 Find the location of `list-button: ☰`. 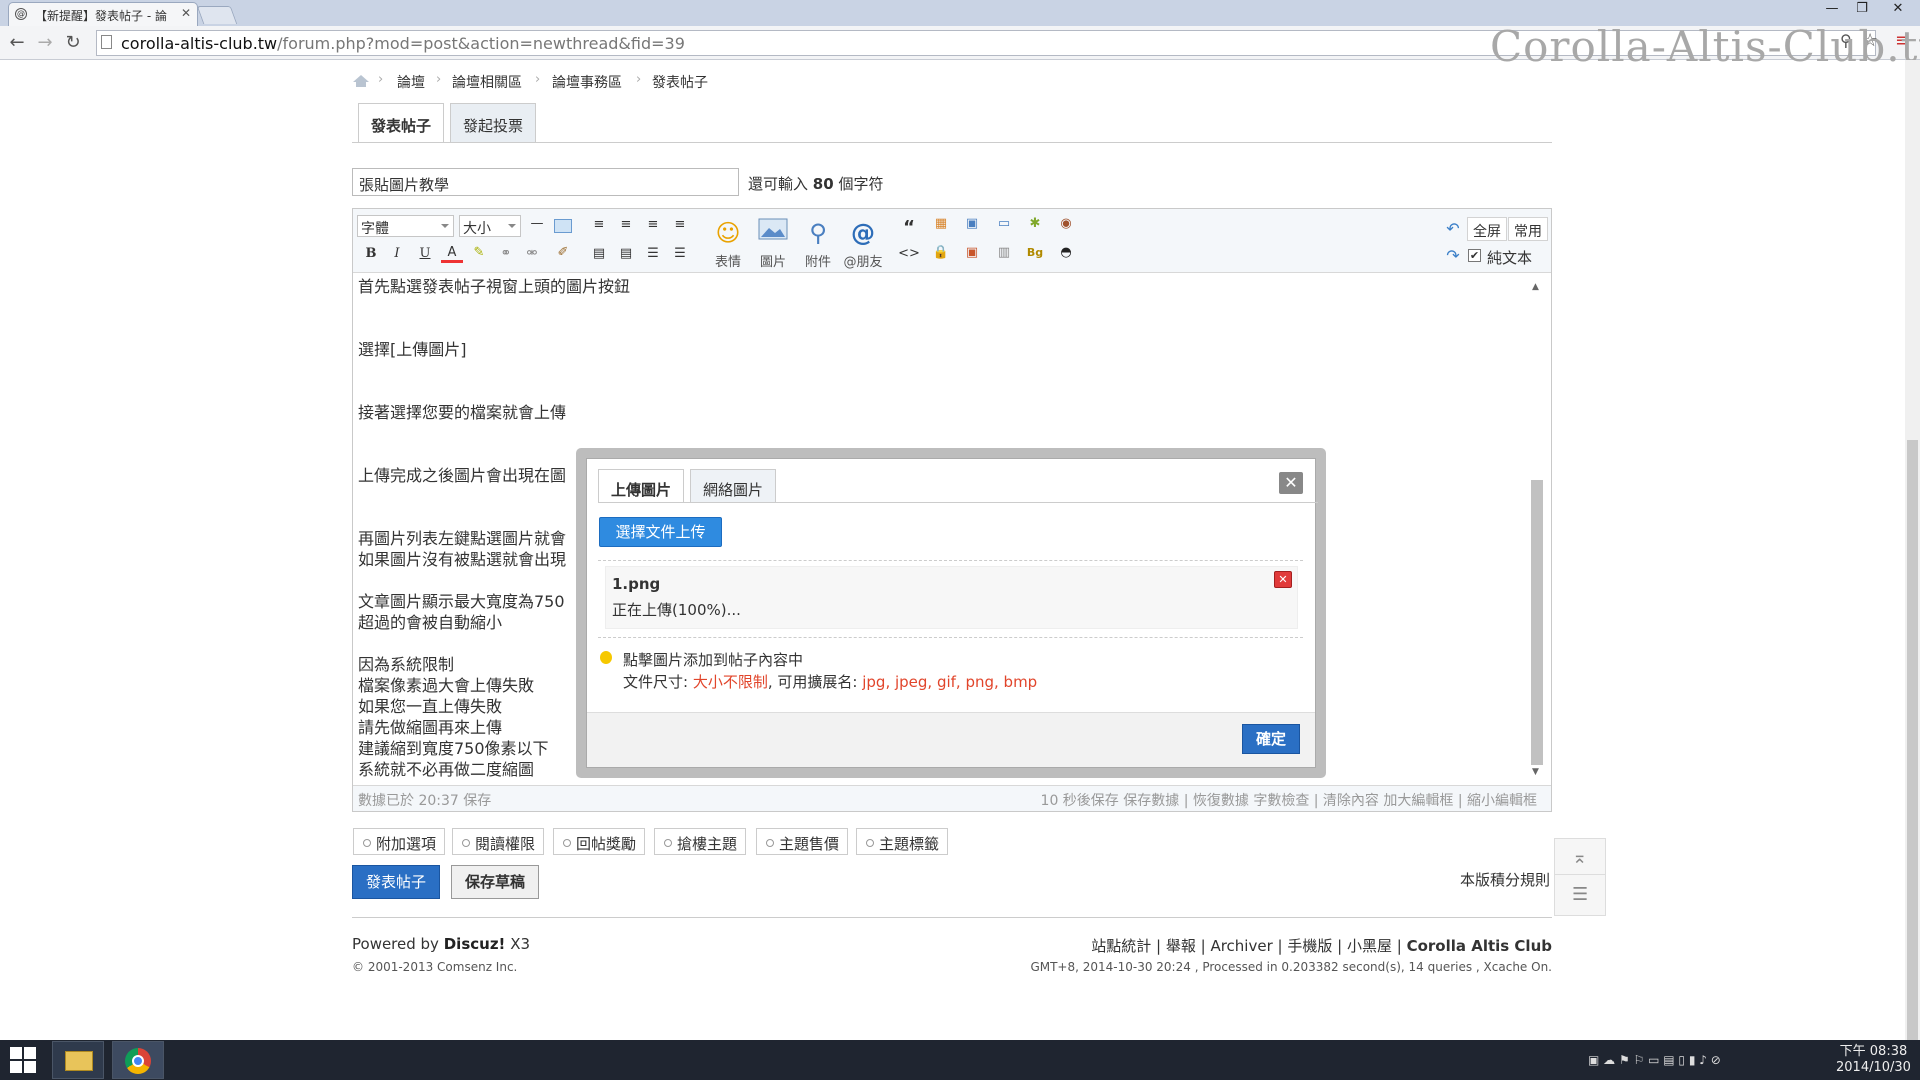

list-button: ☰ is located at coordinates (1580, 895).